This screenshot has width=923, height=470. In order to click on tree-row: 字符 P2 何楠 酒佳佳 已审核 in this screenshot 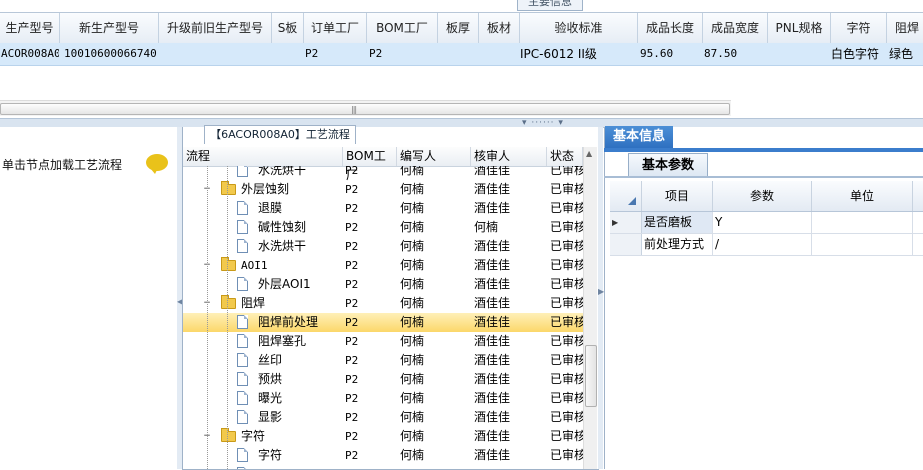, I will do `click(383, 455)`.